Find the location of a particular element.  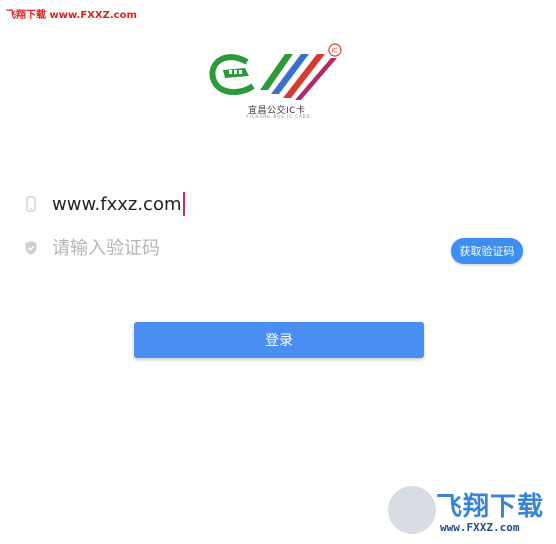

get-code-button: 获取验证码 is located at coordinates (487, 251).